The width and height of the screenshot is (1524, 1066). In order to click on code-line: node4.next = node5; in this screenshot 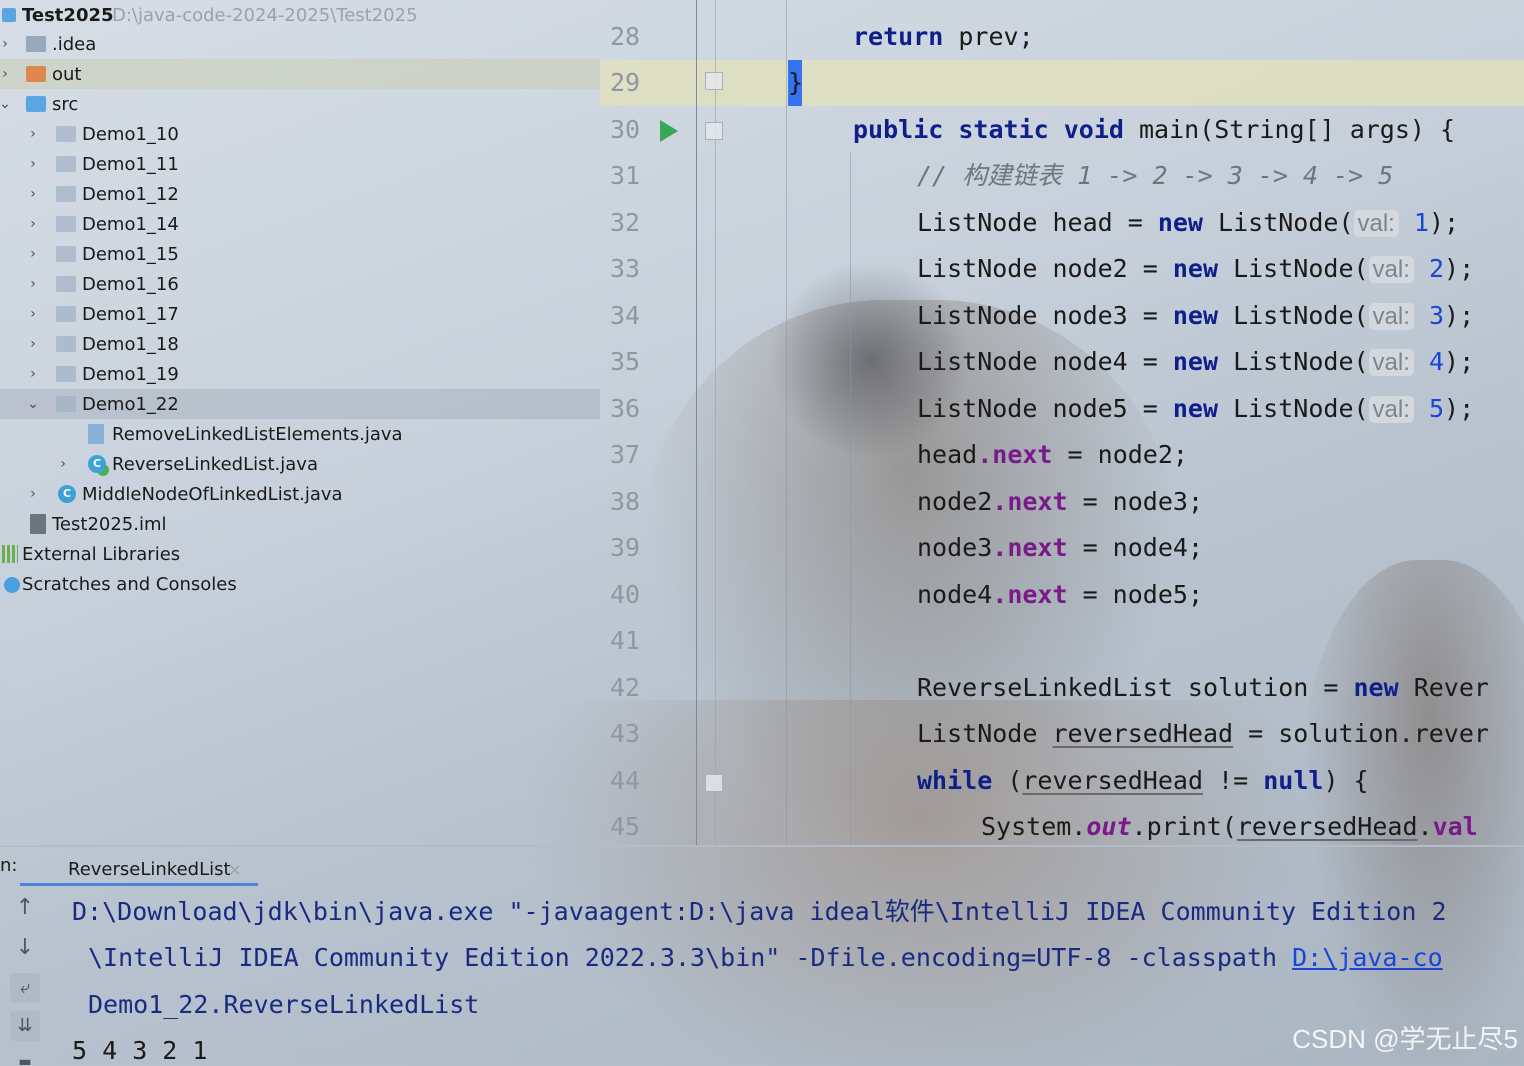, I will do `click(1060, 594)`.